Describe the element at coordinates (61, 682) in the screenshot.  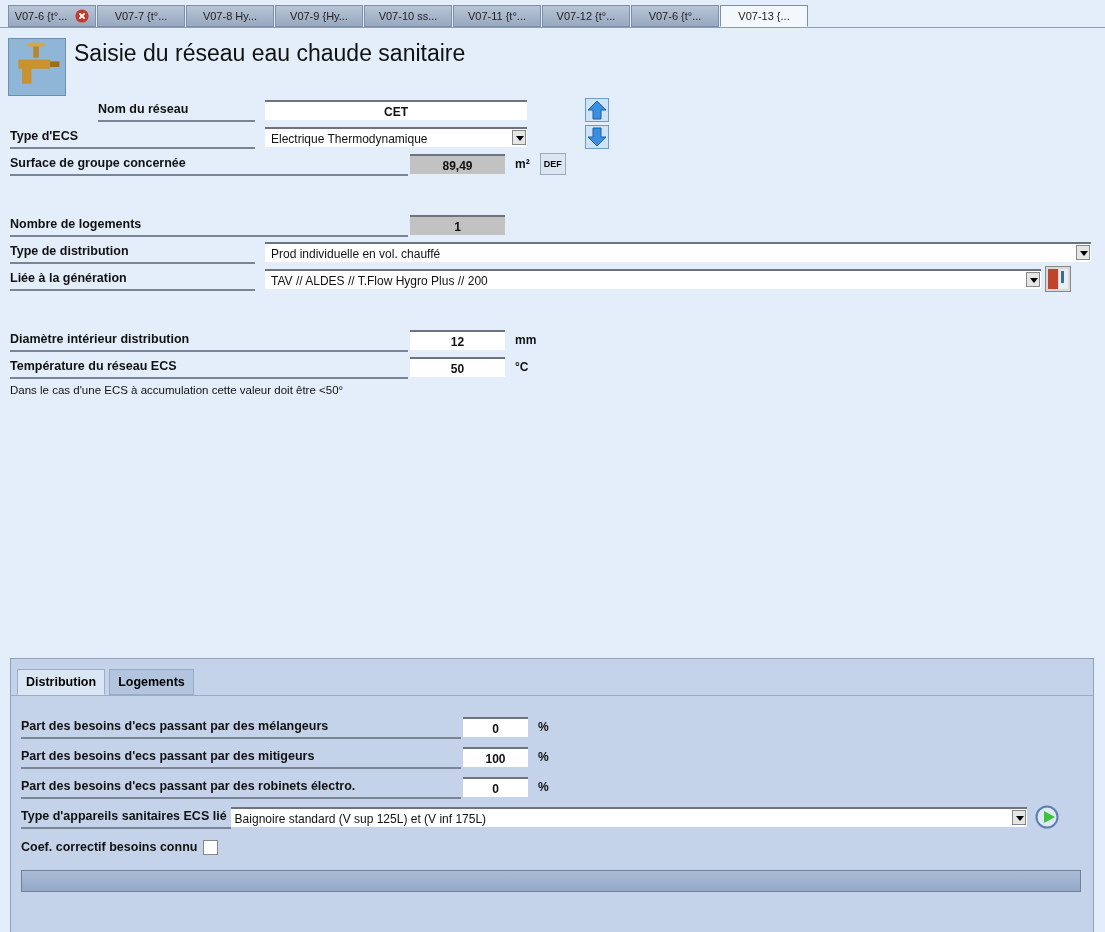
I see `tab: Distribution` at that location.